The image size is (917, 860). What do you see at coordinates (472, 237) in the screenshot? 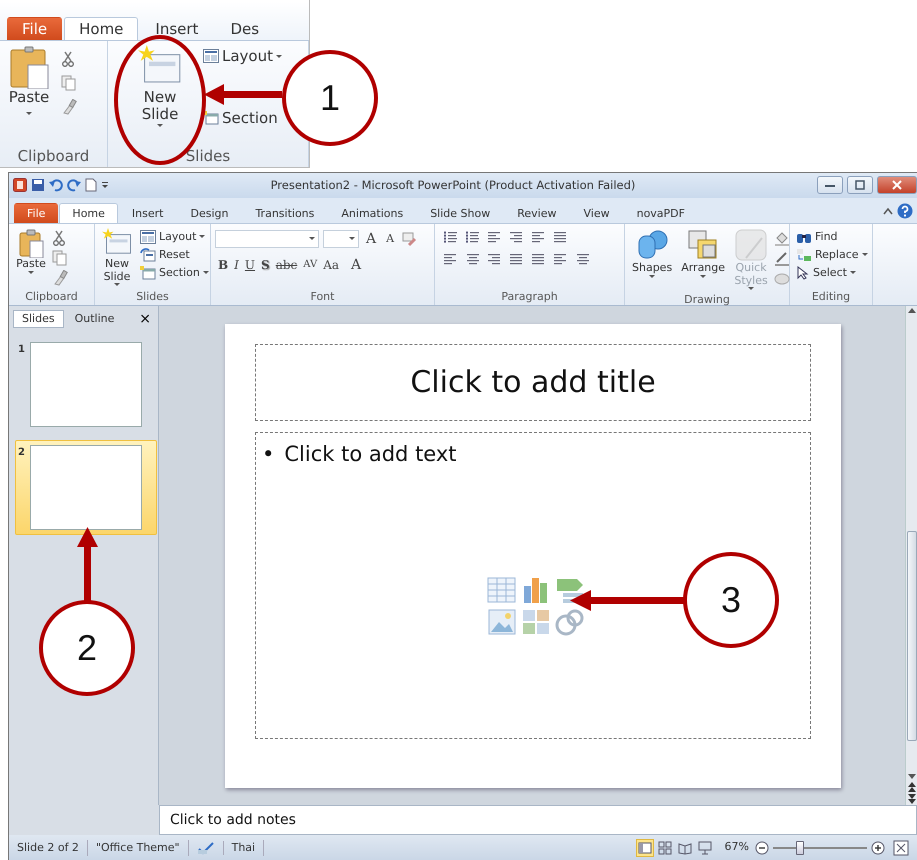
I see `numbering-icon` at bounding box center [472, 237].